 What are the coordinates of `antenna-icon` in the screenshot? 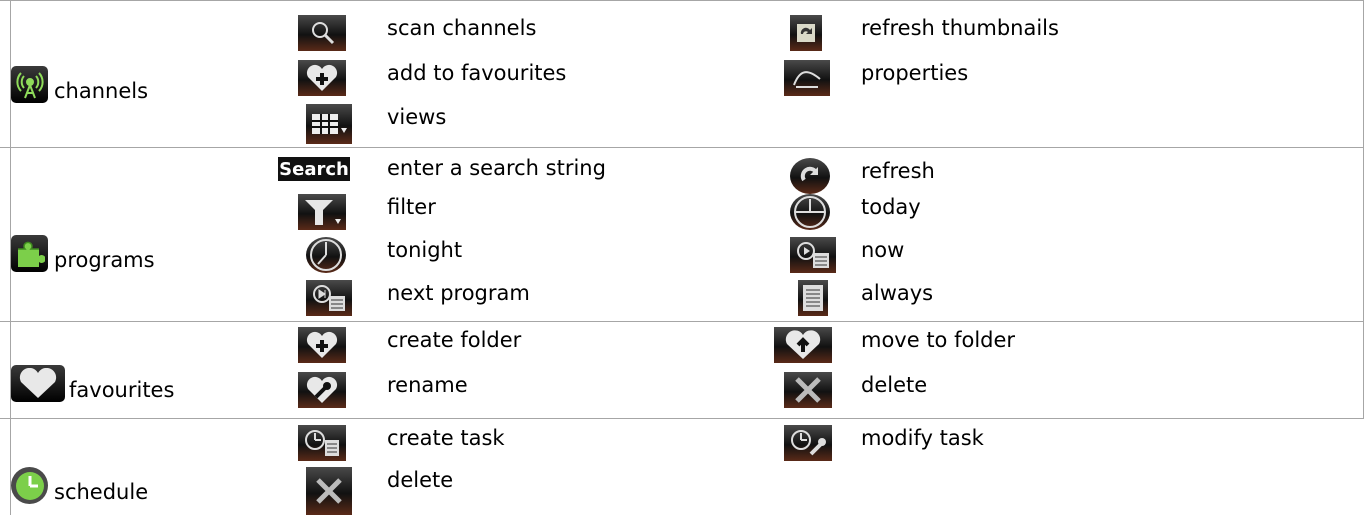 It's located at (29, 84).